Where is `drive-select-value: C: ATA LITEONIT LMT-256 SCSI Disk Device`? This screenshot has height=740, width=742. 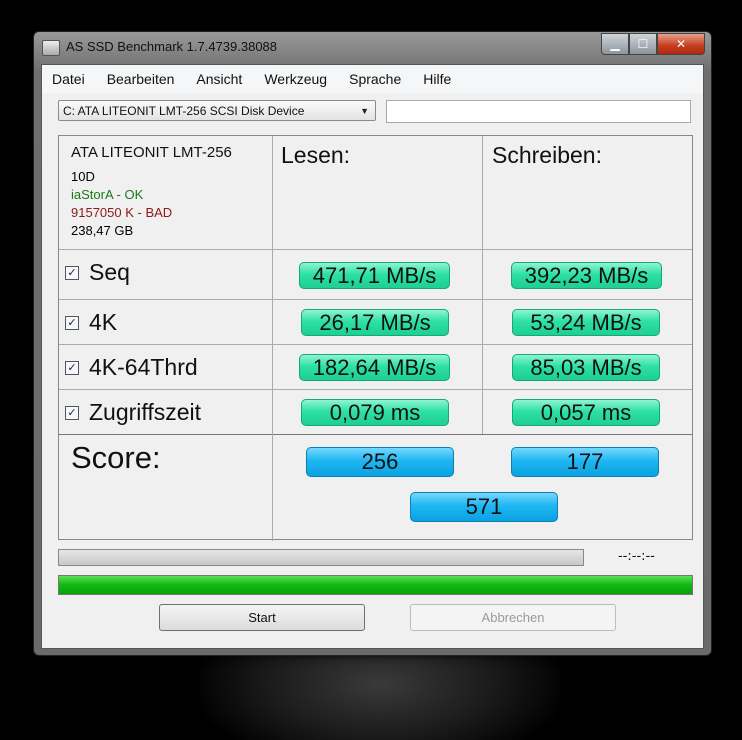 drive-select-value: C: ATA LITEONIT LMT-256 SCSI Disk Device is located at coordinates (184, 111).